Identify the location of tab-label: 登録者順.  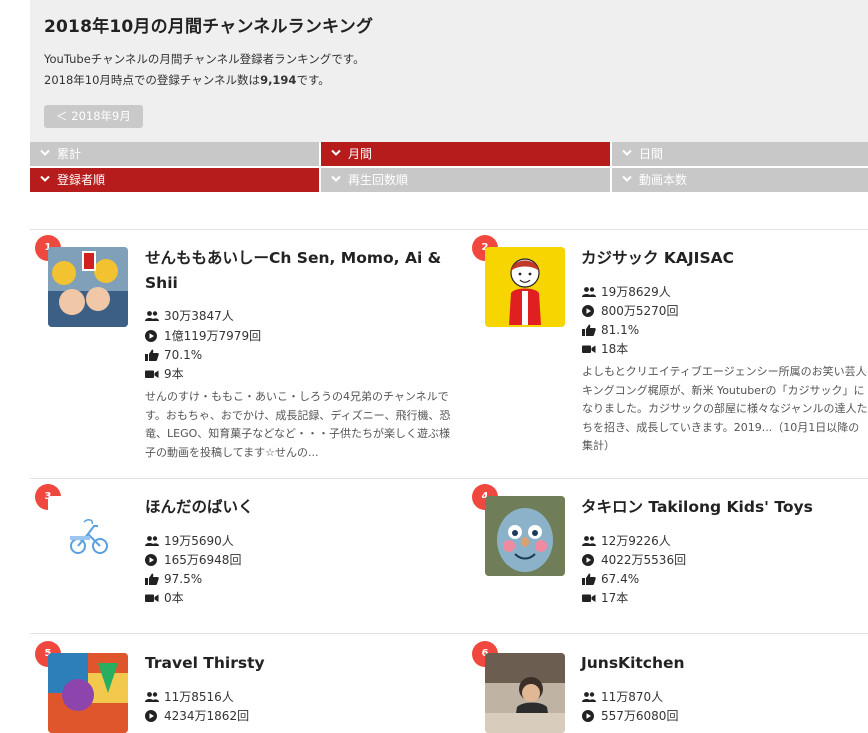
(81, 180).